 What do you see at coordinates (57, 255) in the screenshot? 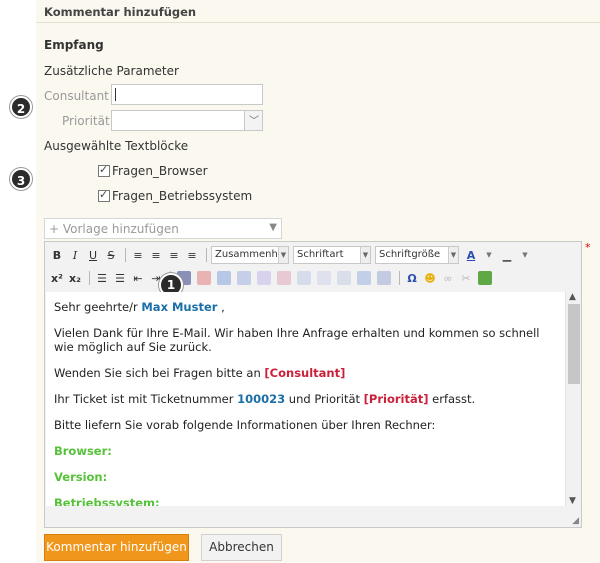
I see `bold-button: B` at bounding box center [57, 255].